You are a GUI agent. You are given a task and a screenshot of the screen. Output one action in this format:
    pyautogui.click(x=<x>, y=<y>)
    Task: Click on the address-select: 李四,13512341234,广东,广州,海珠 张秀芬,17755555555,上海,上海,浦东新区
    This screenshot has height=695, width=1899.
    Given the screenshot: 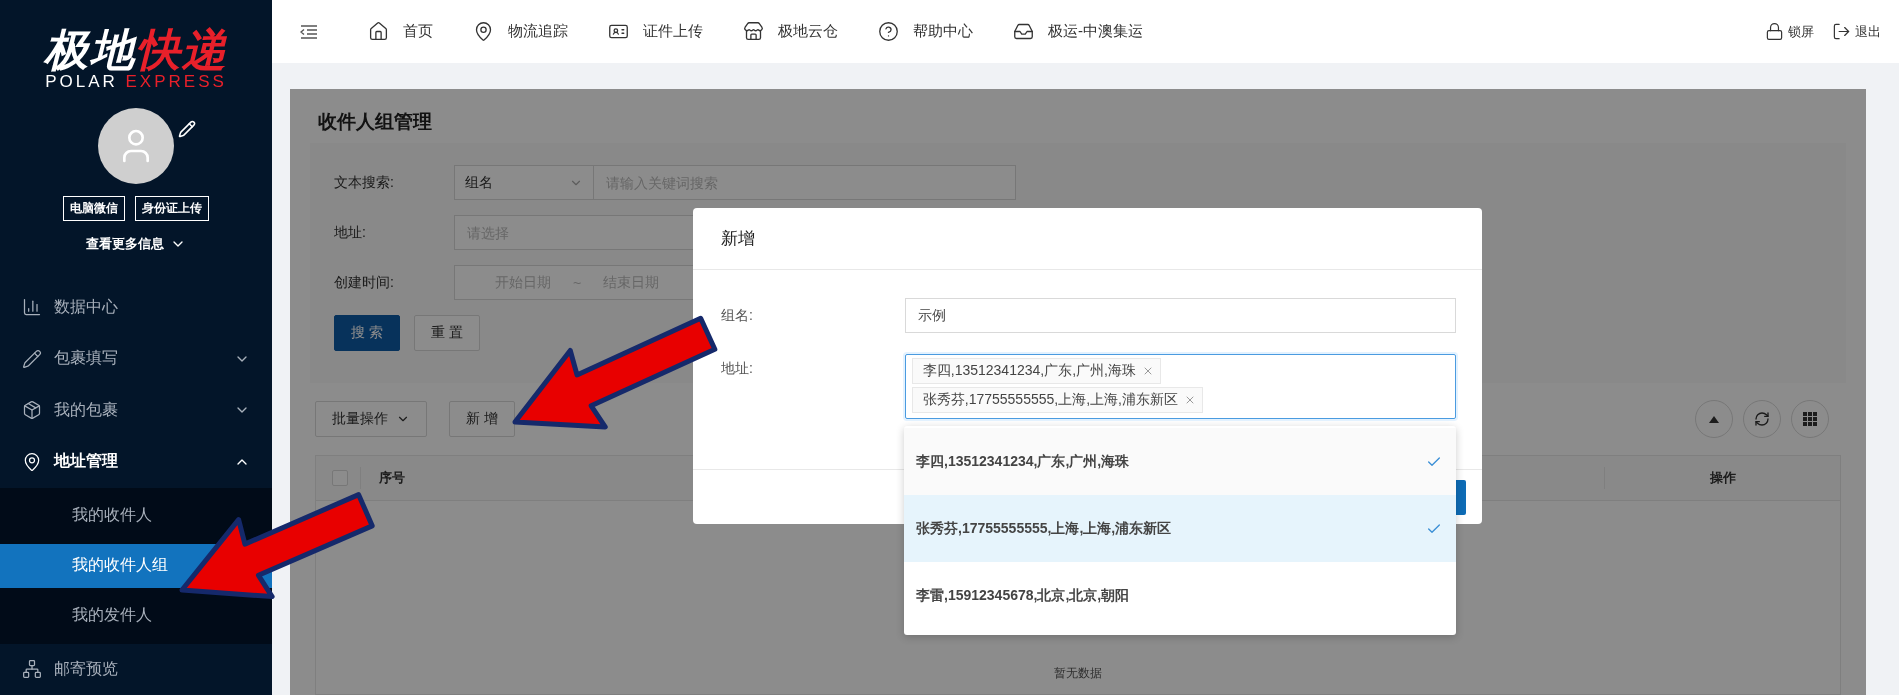 What is the action you would take?
    pyautogui.click(x=1180, y=386)
    